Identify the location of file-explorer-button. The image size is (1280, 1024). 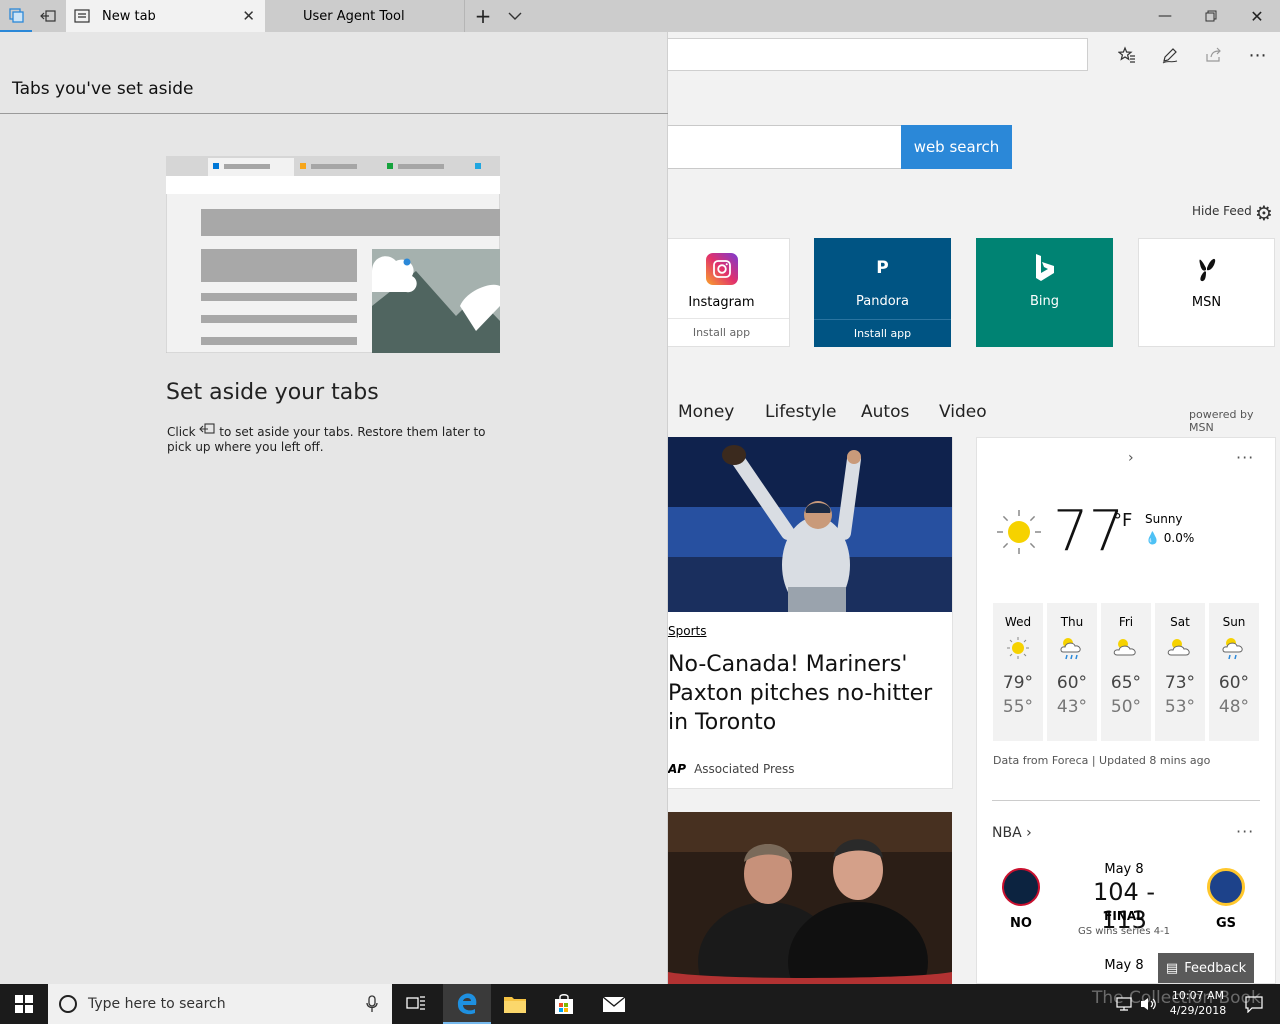
(515, 1004).